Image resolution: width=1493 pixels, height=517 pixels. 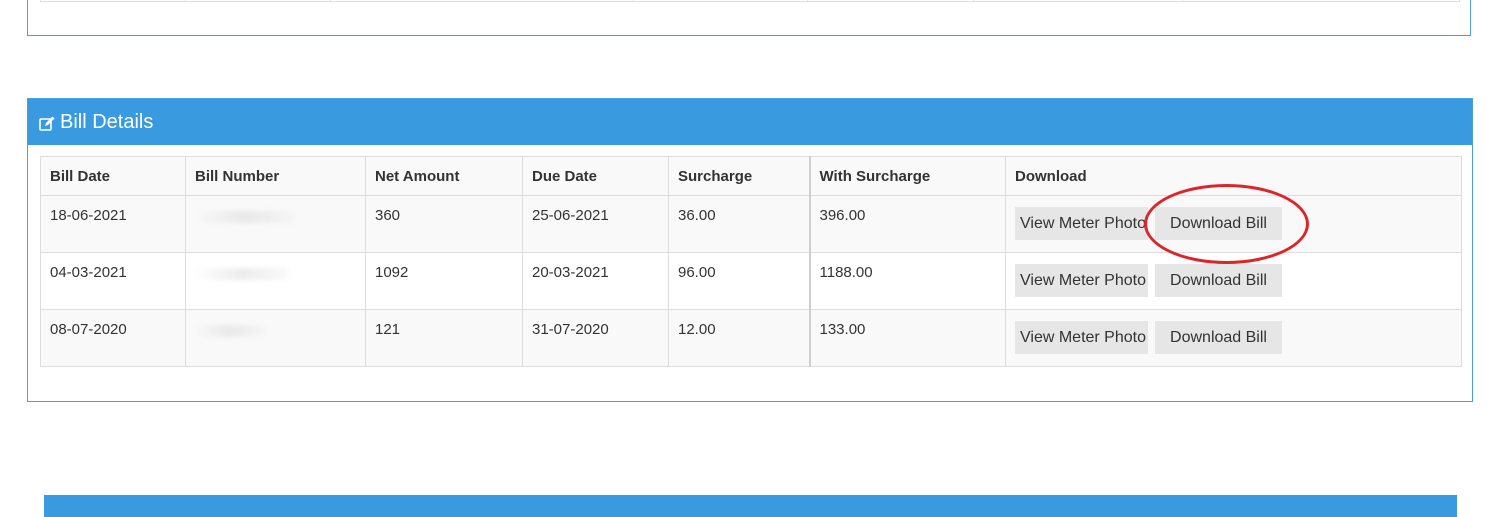 I want to click on bill-details-title: Bill Details, so click(x=107, y=121).